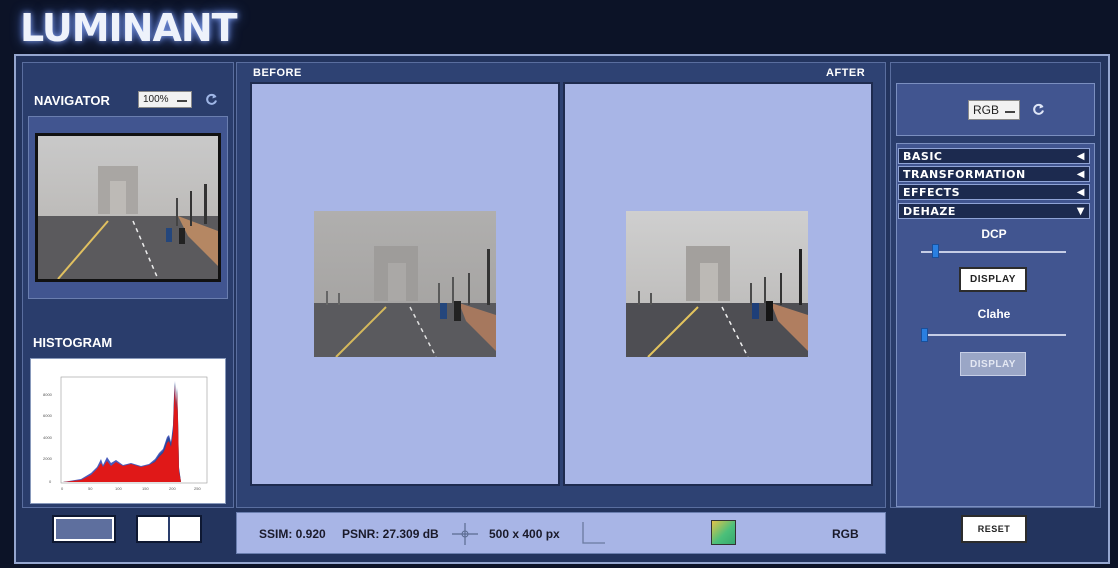 This screenshot has height=568, width=1118. What do you see at coordinates (129, 28) in the screenshot?
I see `app-logo: LUMINANT` at bounding box center [129, 28].